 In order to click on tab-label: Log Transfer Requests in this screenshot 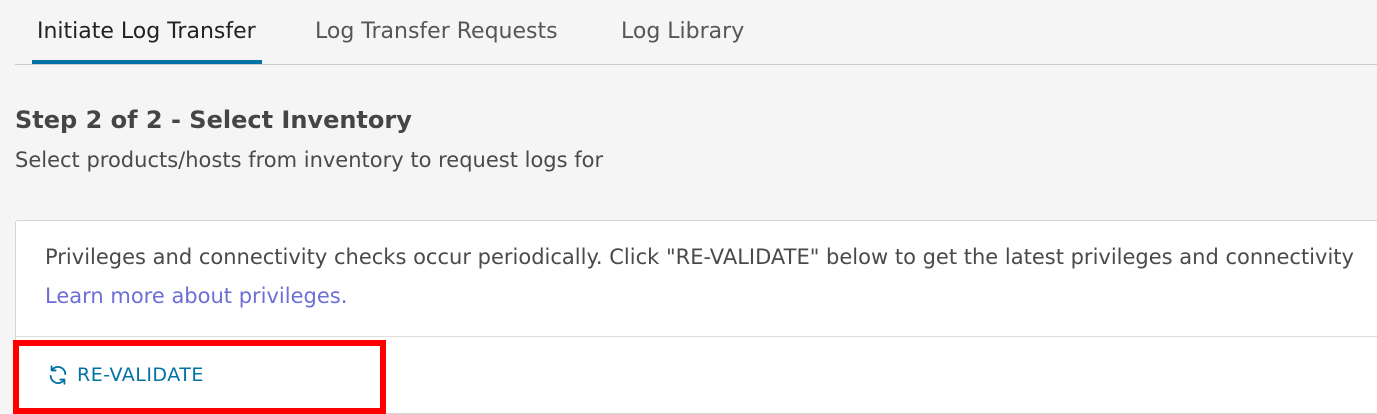, I will do `click(436, 31)`.